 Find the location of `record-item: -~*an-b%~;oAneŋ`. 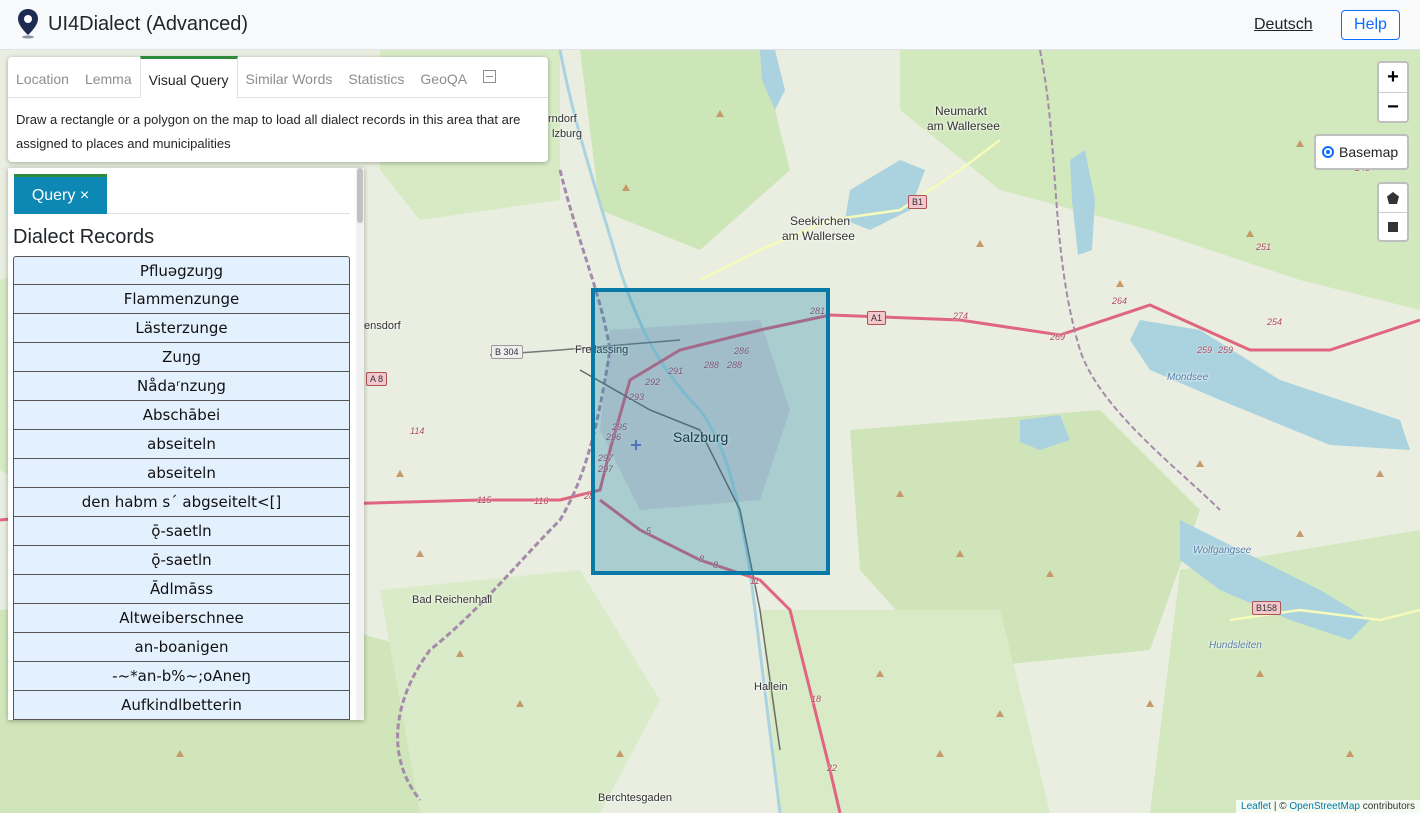

record-item: -~*an-b%~;oAneŋ is located at coordinates (181, 676).